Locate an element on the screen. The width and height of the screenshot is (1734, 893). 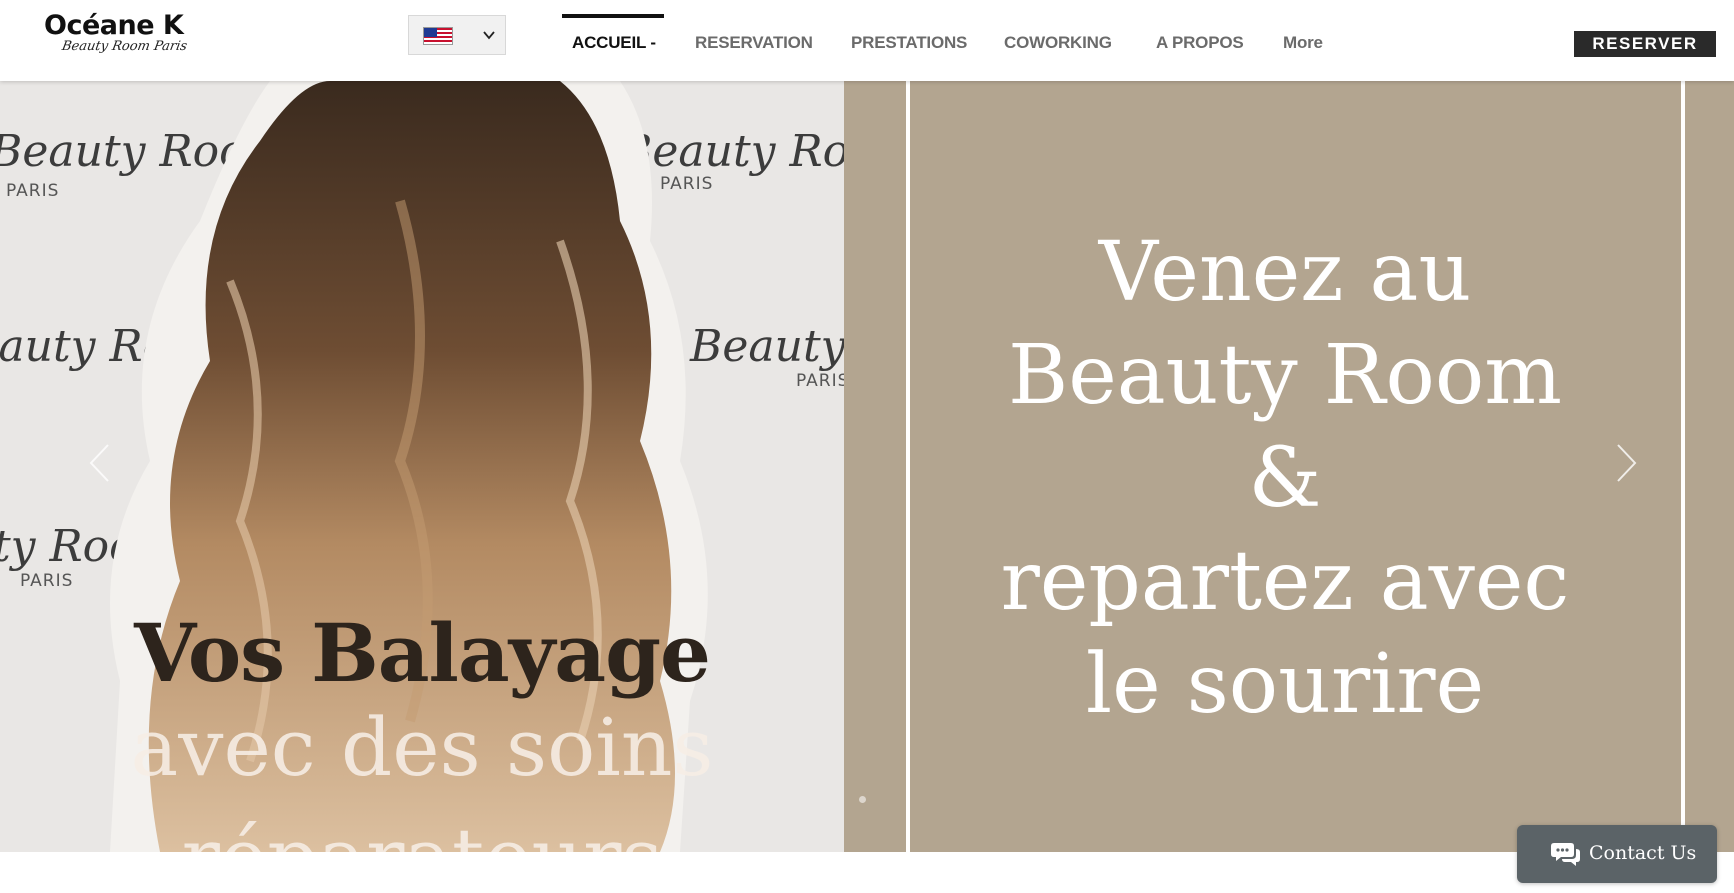
chevron-right-icon is located at coordinates (1627, 463).